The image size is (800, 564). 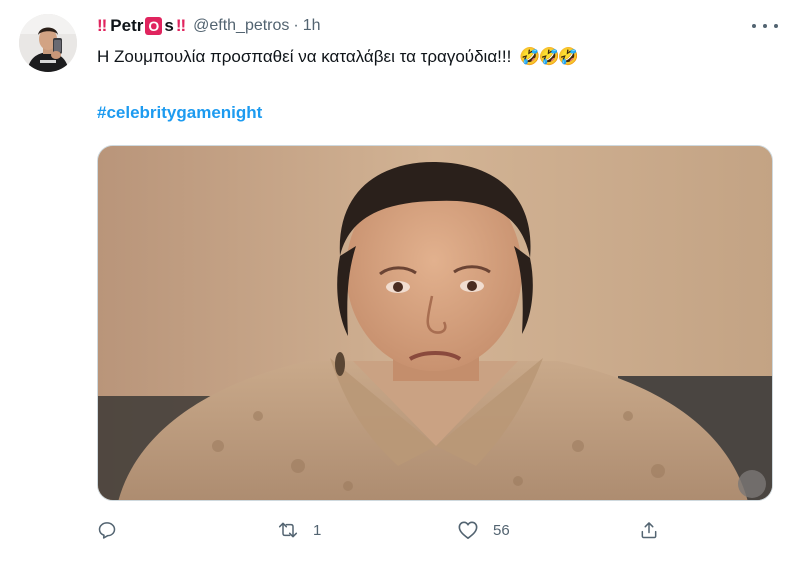 What do you see at coordinates (483, 530) in the screenshot?
I see `like-button: 56` at bounding box center [483, 530].